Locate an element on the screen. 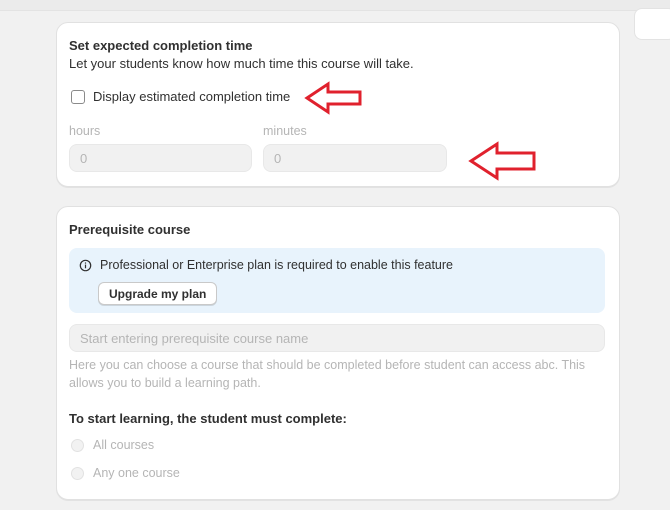 The height and width of the screenshot is (510, 670). section-title: Set expected completion time is located at coordinates (161, 45).